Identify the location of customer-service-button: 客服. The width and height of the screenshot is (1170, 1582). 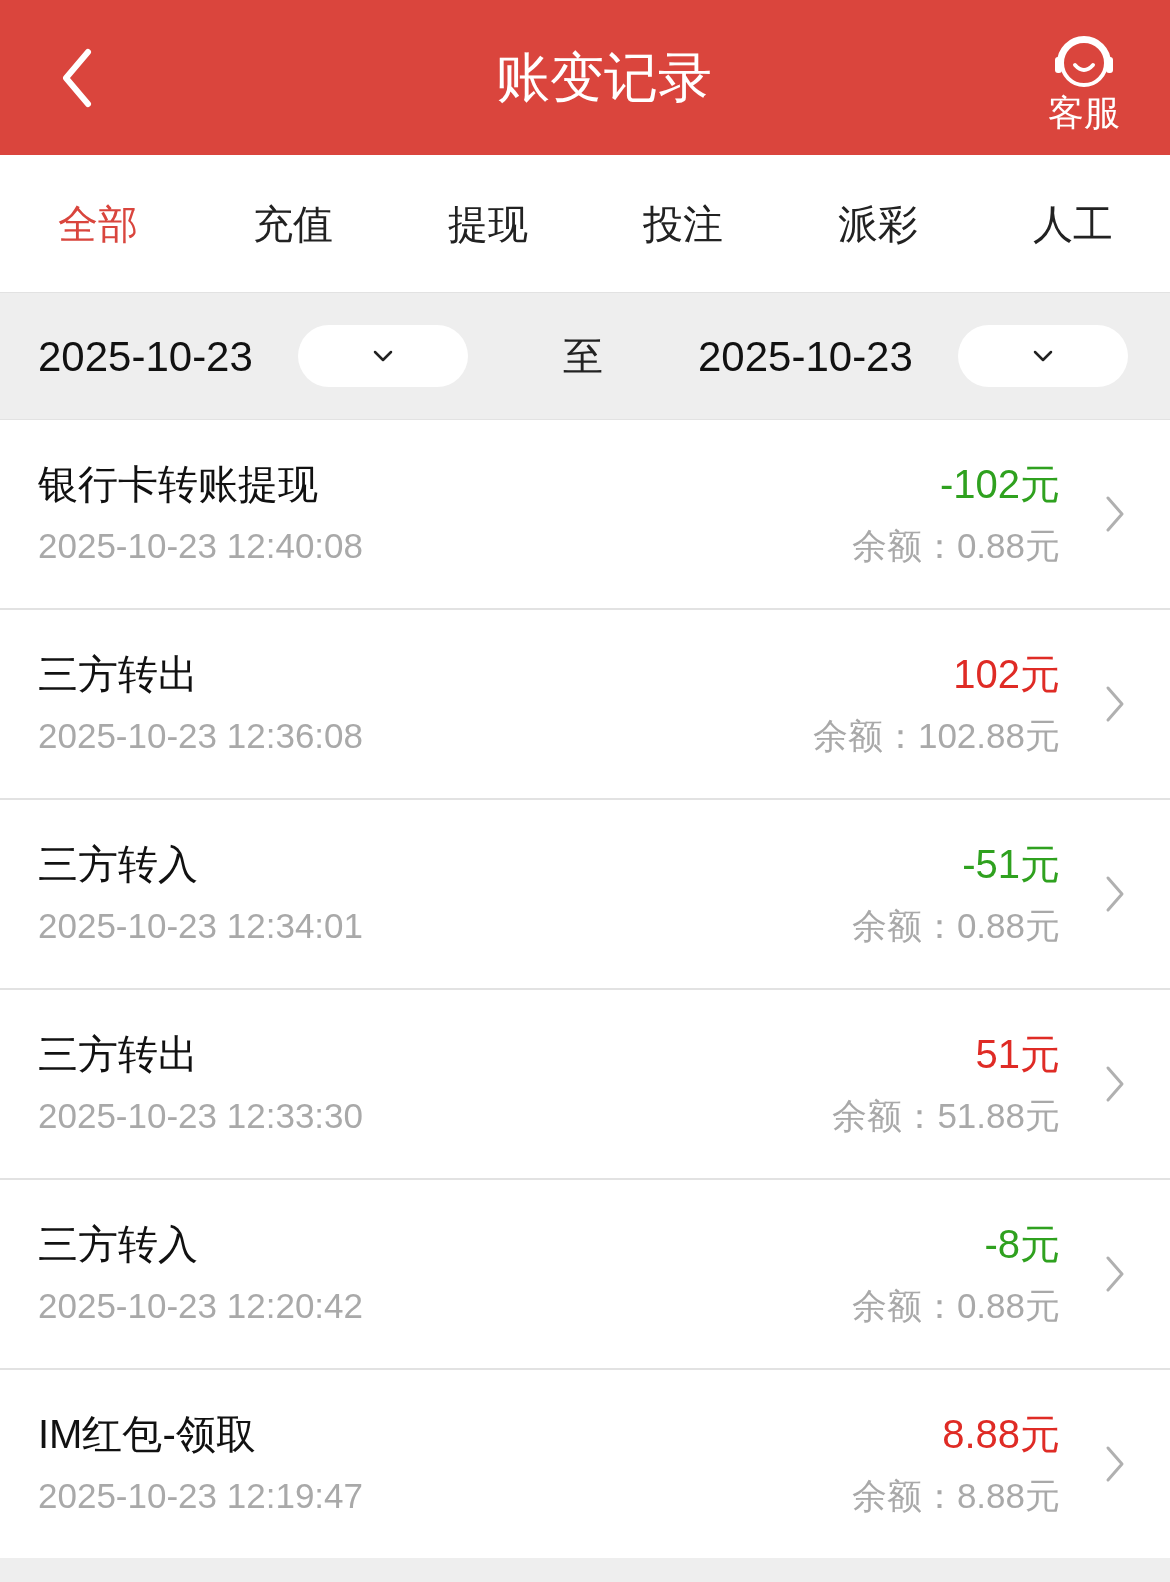
(1084, 77).